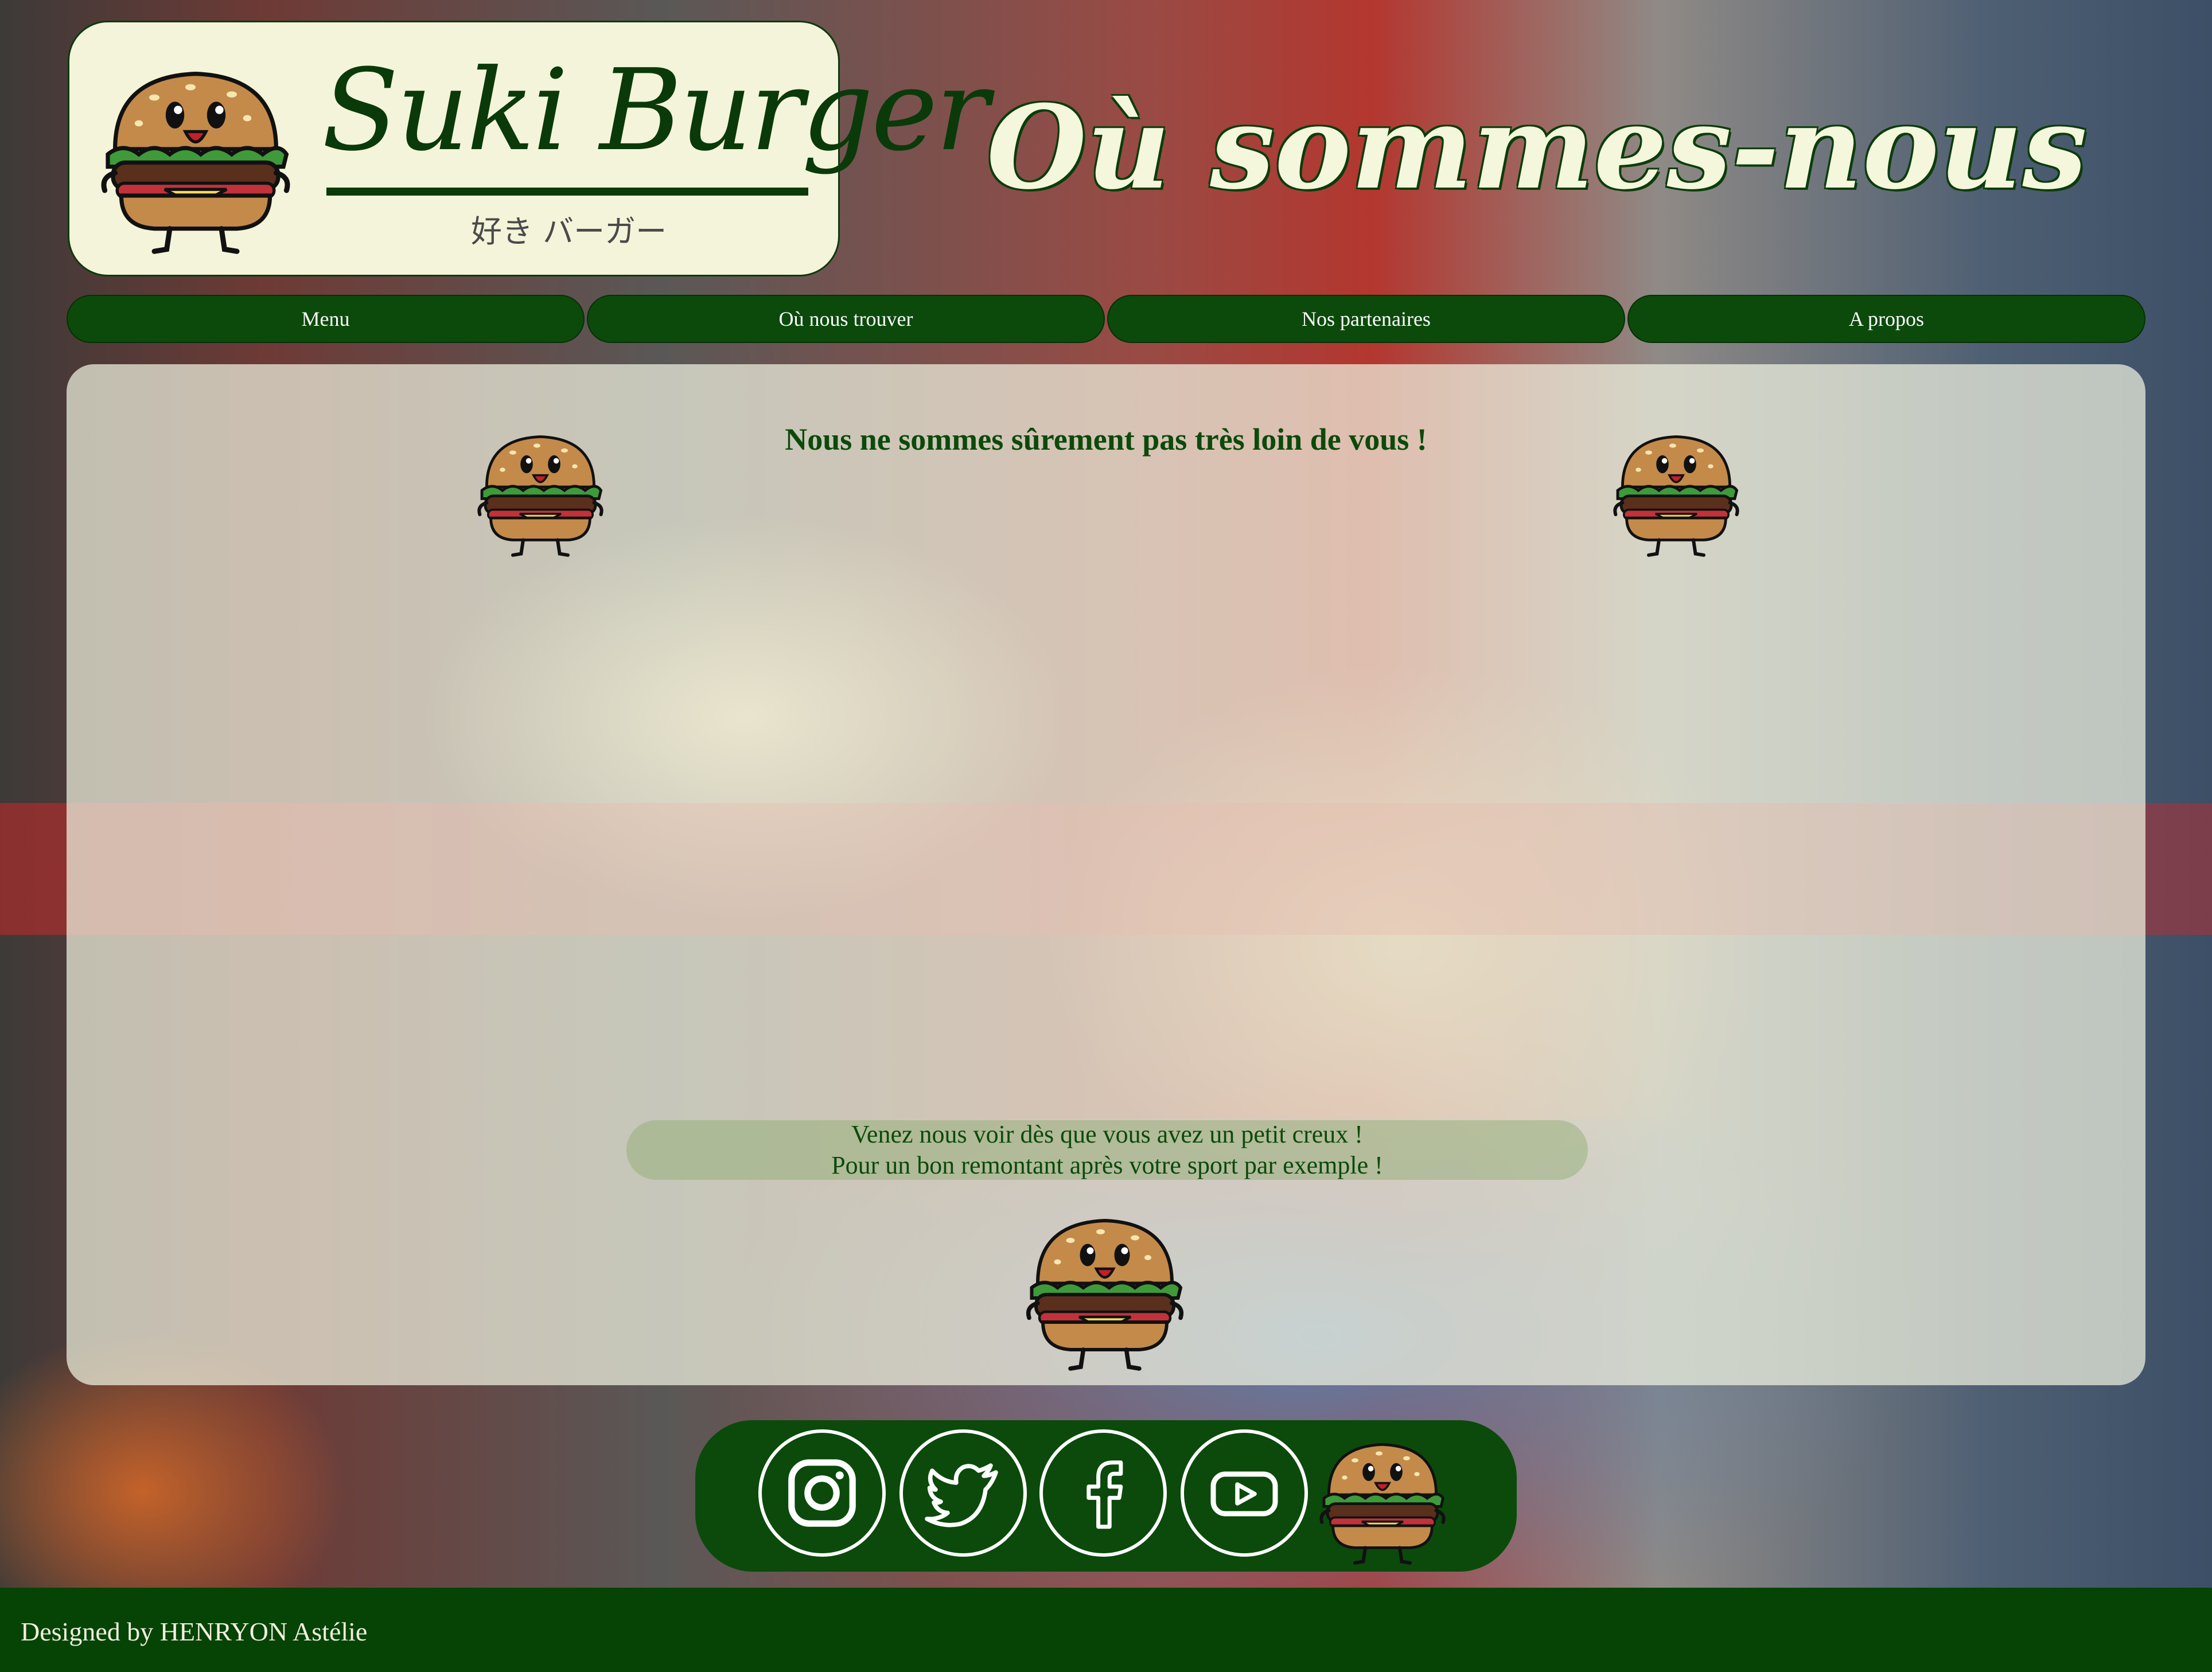 The width and height of the screenshot is (2212, 1672). I want to click on brand-name: Suki Burger, so click(655, 110).